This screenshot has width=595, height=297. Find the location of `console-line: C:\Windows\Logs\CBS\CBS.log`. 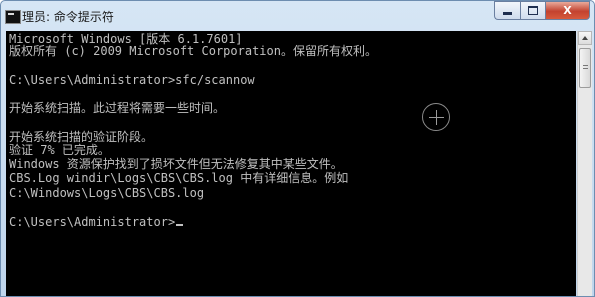

console-line: C:\Windows\Logs\CBS\CBS.log is located at coordinates (107, 193).